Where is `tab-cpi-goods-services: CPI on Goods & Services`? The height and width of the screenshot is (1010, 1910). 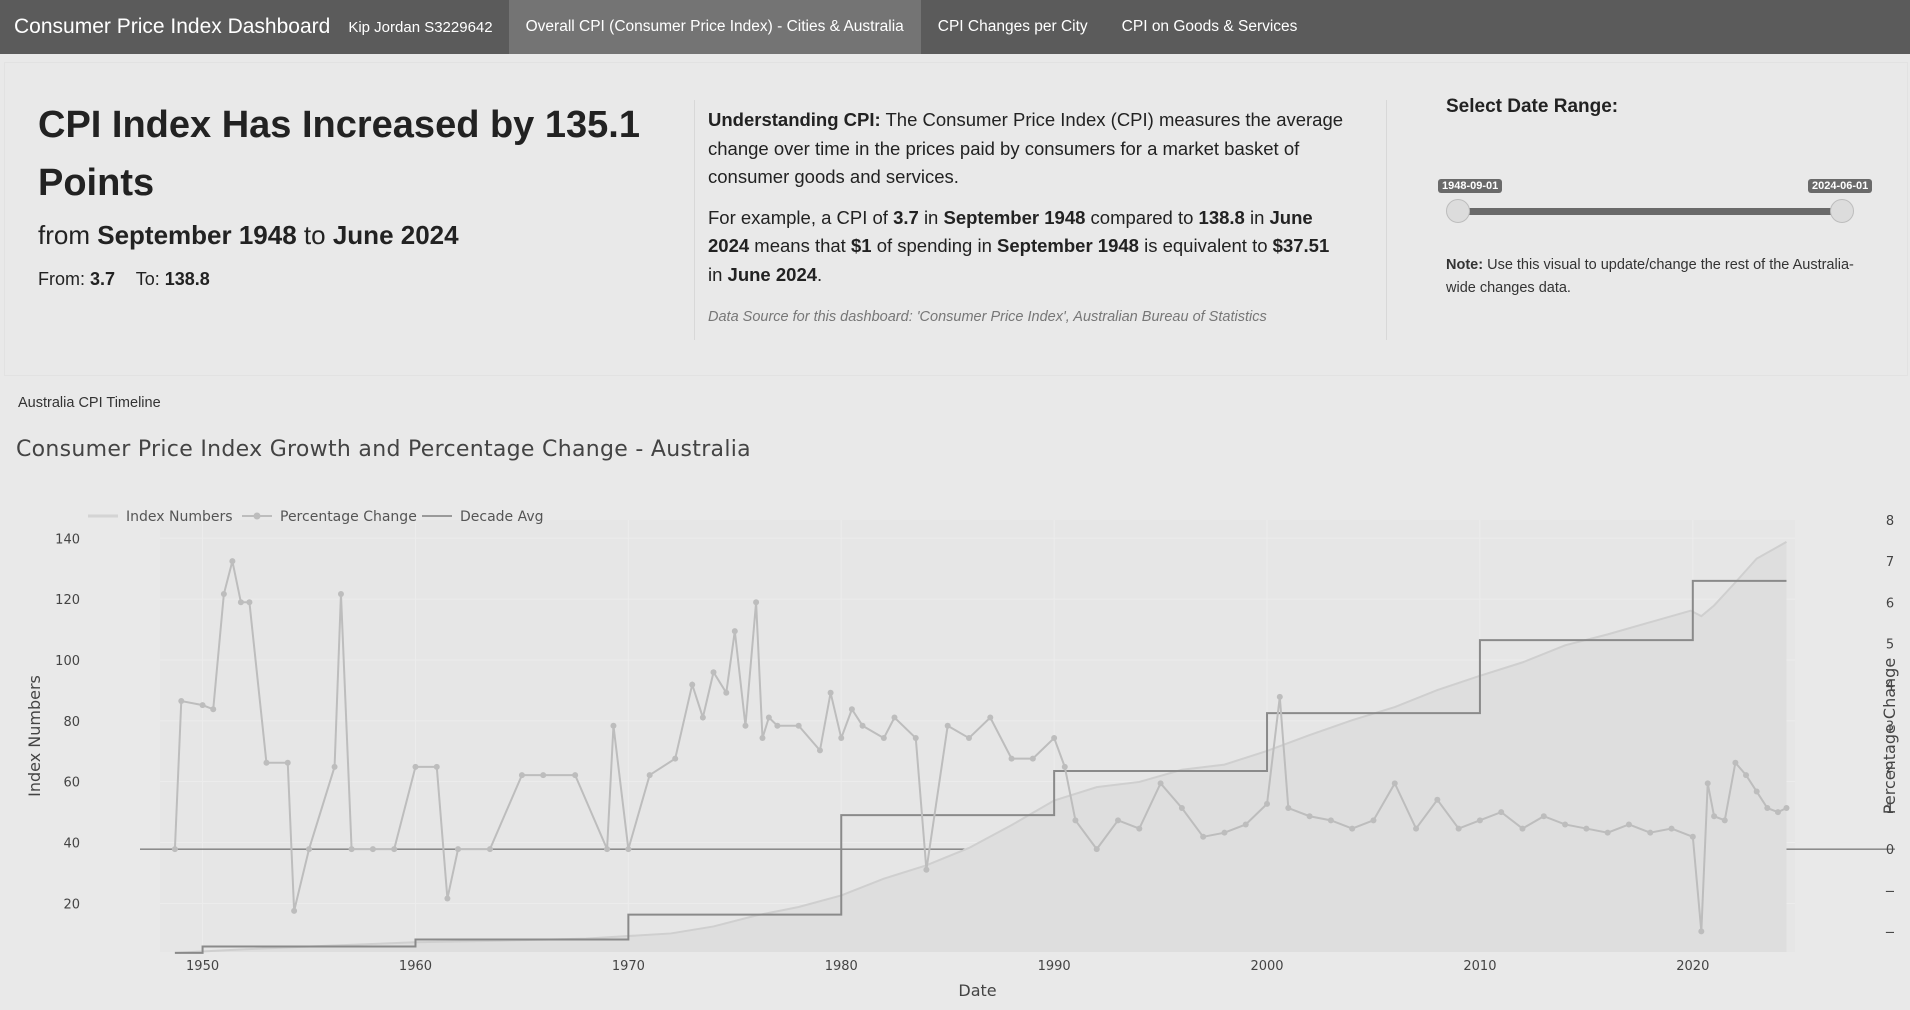
tab-cpi-goods-services: CPI on Goods & Services is located at coordinates (1210, 27).